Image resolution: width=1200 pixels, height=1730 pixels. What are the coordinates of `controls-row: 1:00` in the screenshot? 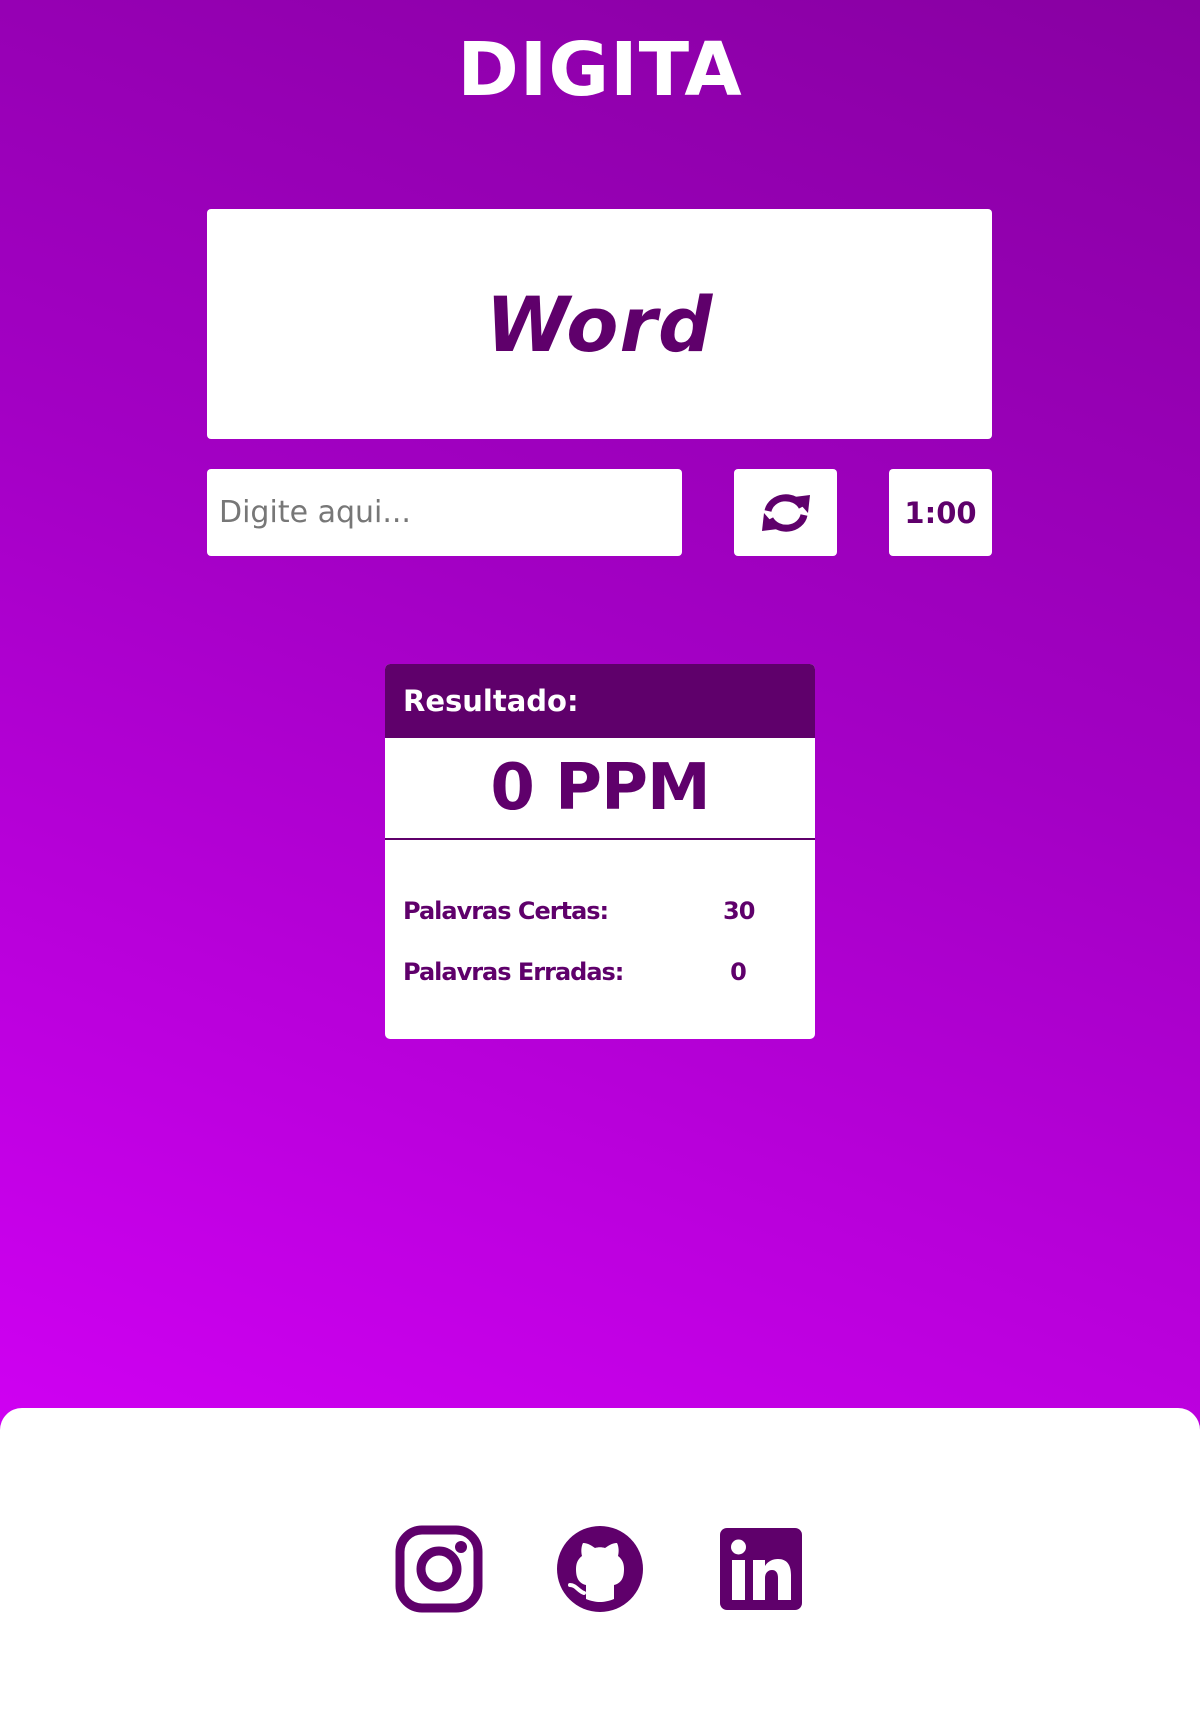 It's located at (599, 512).